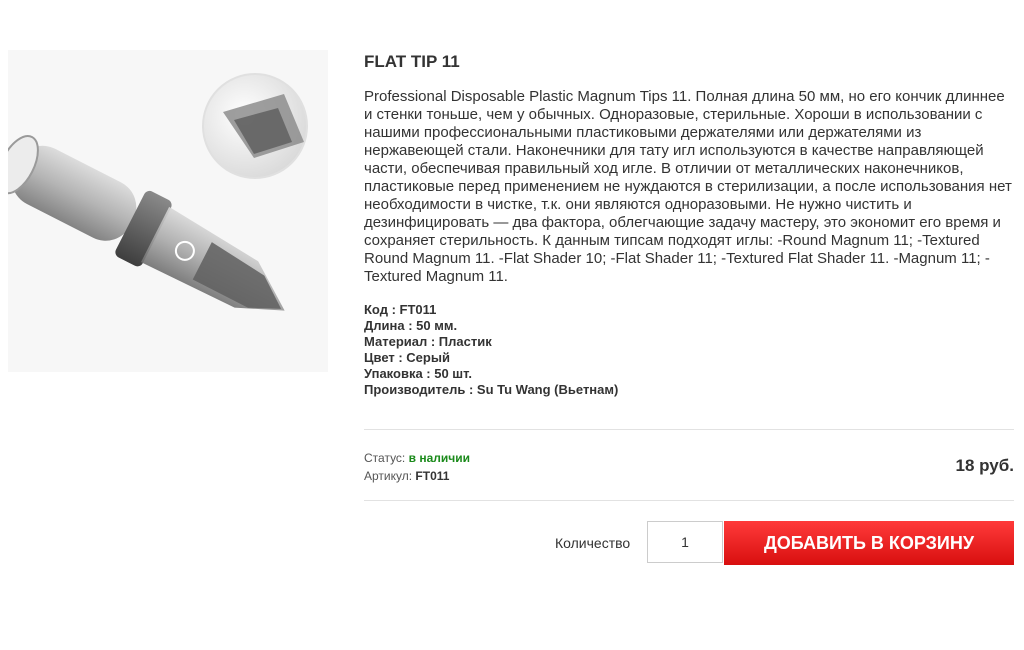 This screenshot has width=1024, height=650. I want to click on status-row: Статус: в наличии, so click(417, 458).